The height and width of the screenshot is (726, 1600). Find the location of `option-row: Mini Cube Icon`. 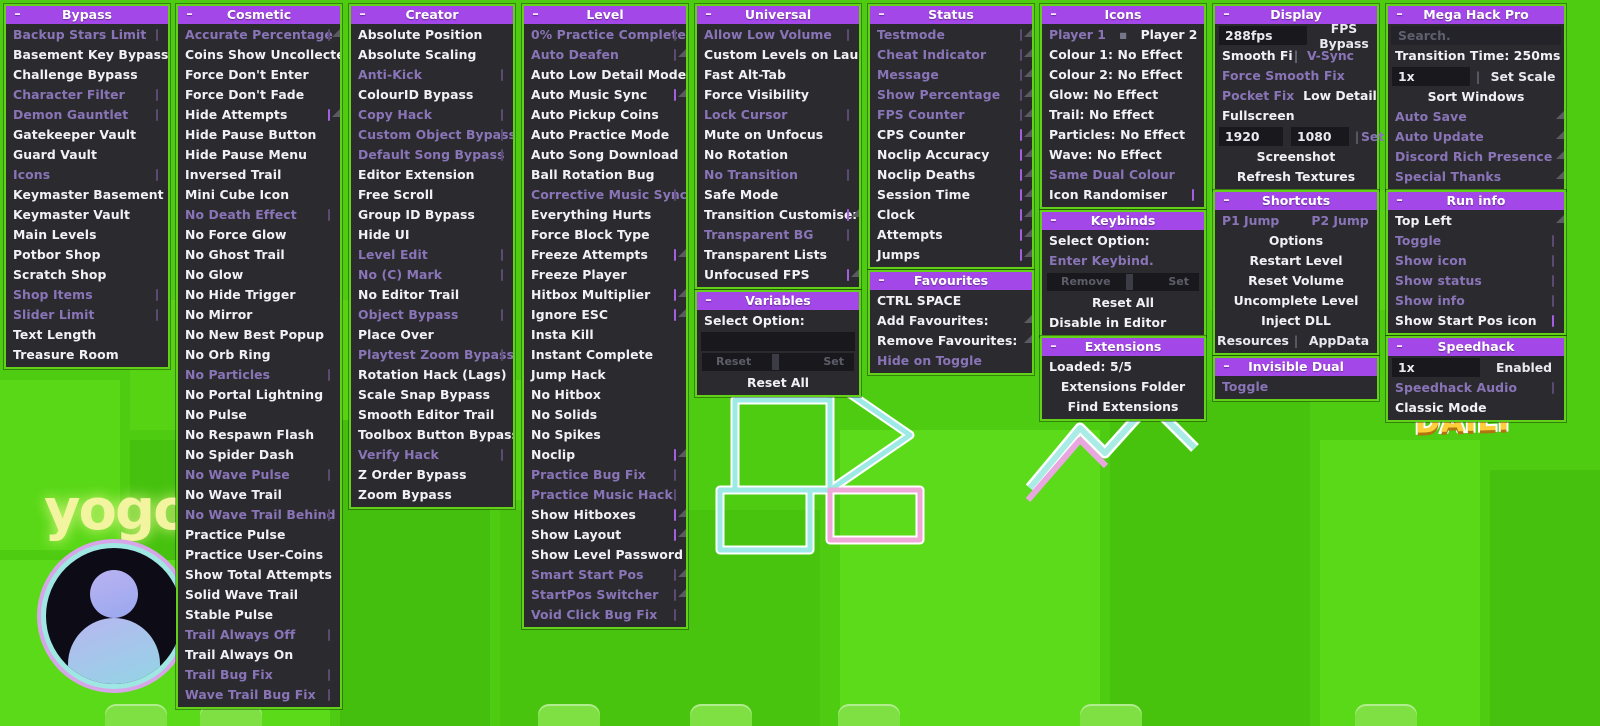

option-row: Mini Cube Icon is located at coordinates (259, 195).